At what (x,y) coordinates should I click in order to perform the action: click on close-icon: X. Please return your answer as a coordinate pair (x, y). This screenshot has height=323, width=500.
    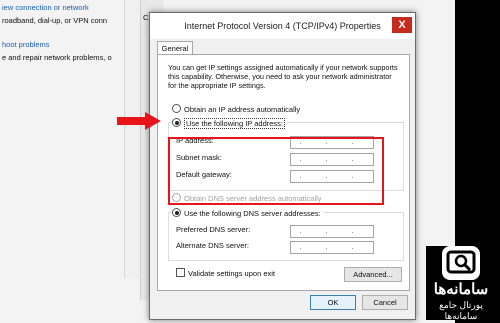
    Looking at the image, I should click on (402, 25).